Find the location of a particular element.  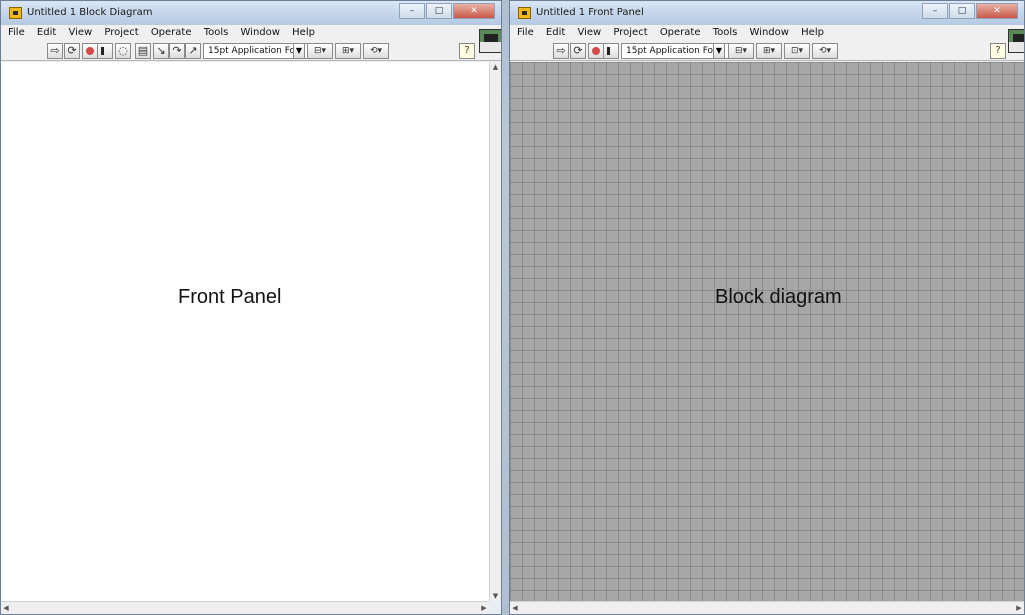

step-out-icon: ↗ is located at coordinates (193, 51).